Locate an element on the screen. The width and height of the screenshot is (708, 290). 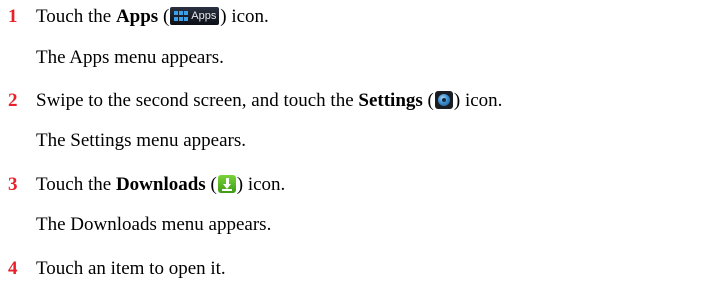
step-result: The Apps menu appears. is located at coordinates (130, 57).